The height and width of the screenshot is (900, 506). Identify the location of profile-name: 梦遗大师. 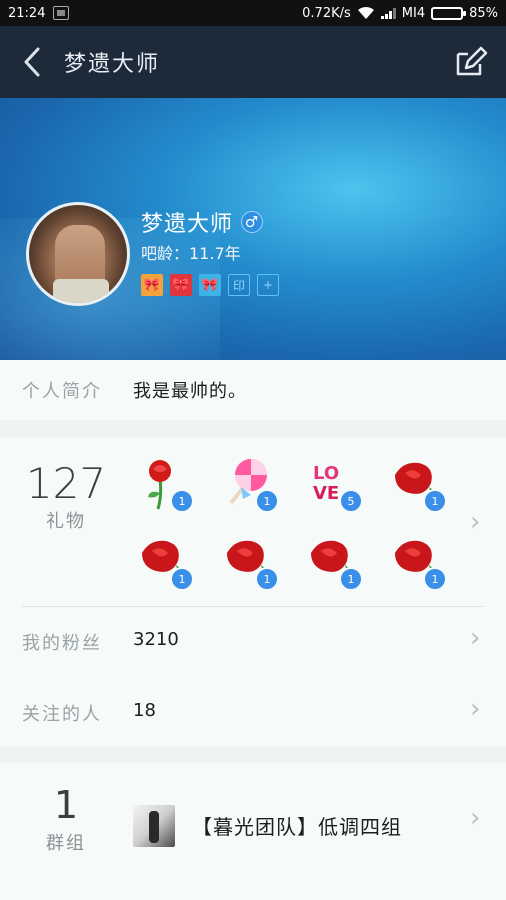
(187, 224).